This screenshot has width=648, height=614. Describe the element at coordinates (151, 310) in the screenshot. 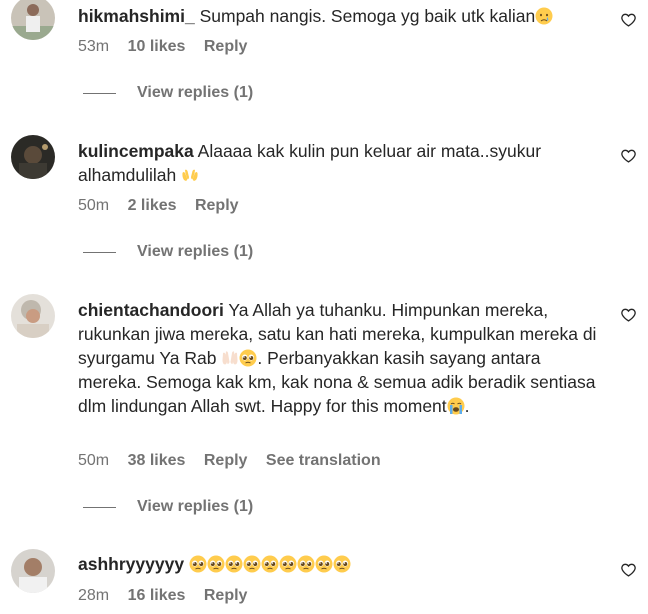

I see `comment-username: chientachandoori` at that location.